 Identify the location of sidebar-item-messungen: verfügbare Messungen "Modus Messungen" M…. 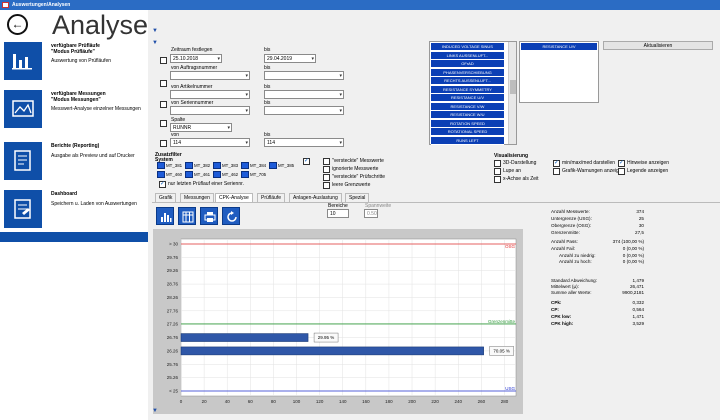
(101, 101).